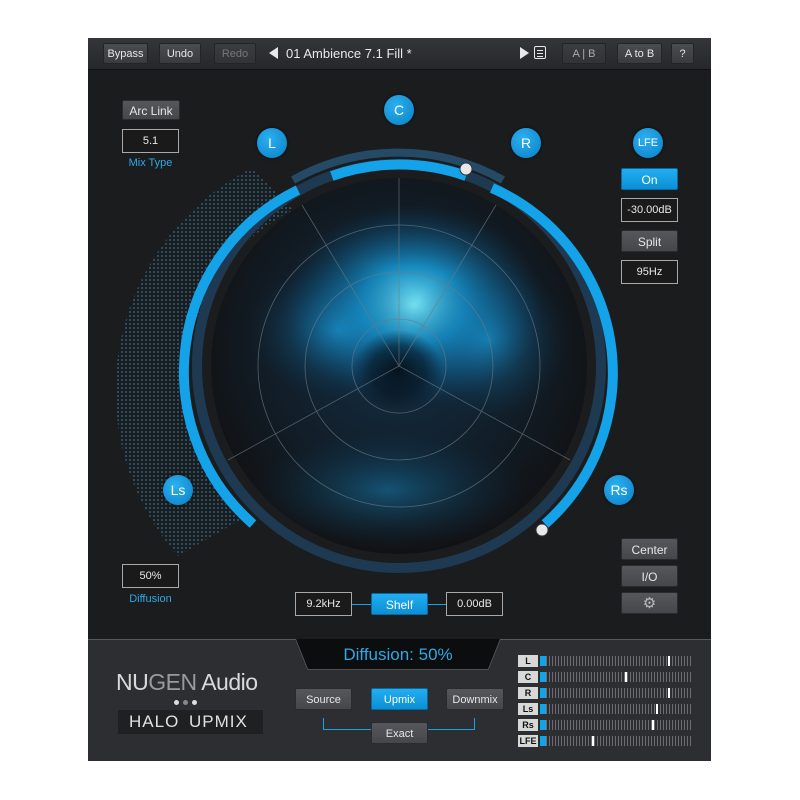 This screenshot has height=800, width=800. I want to click on meter-row: LFE, so click(606, 741).